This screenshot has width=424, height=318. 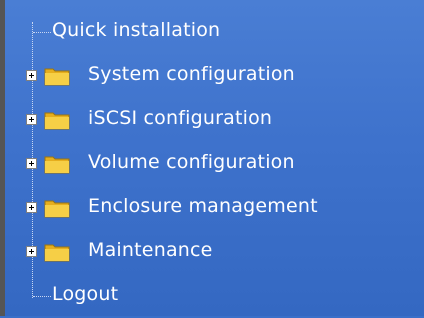 I want to click on menu-item-label: System configuration, so click(x=191, y=74).